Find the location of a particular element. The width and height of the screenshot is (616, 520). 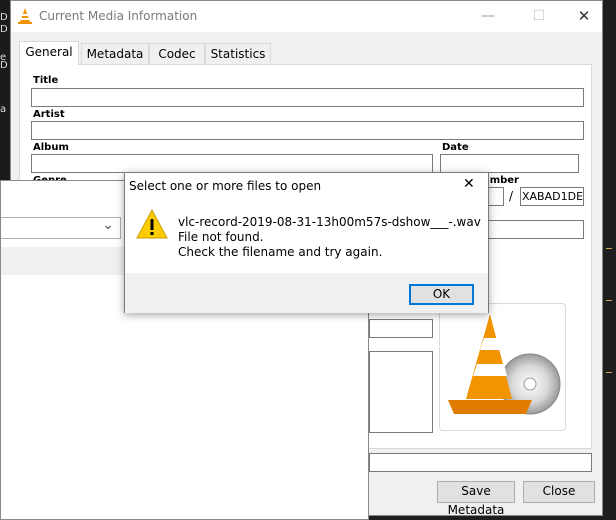

warning-icon is located at coordinates (152, 224).